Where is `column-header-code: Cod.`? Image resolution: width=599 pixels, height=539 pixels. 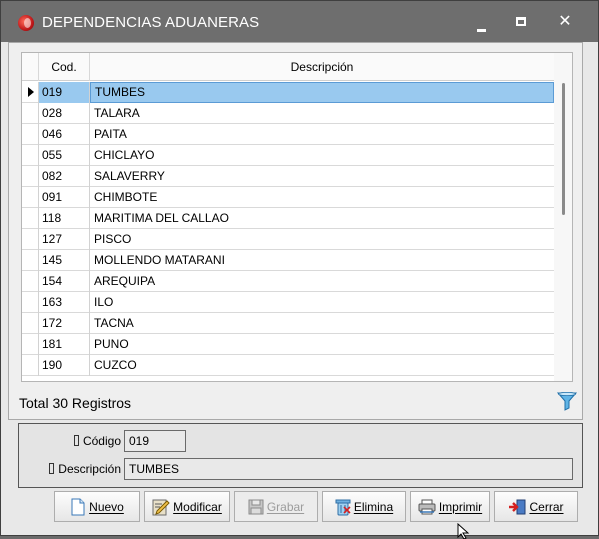 column-header-code: Cod. is located at coordinates (64, 67).